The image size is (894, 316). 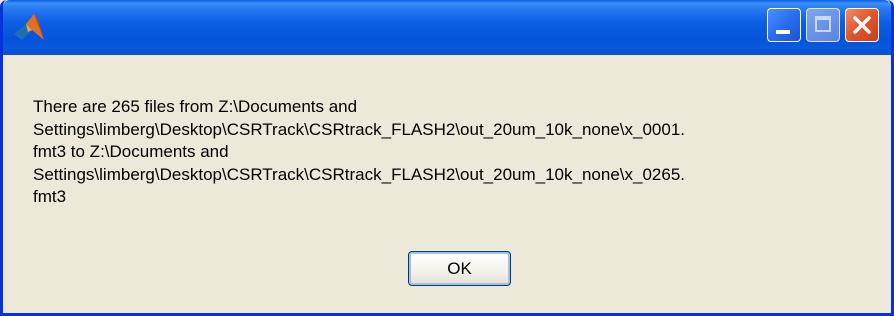 What do you see at coordinates (459, 268) in the screenshot?
I see `ok-button: OK` at bounding box center [459, 268].